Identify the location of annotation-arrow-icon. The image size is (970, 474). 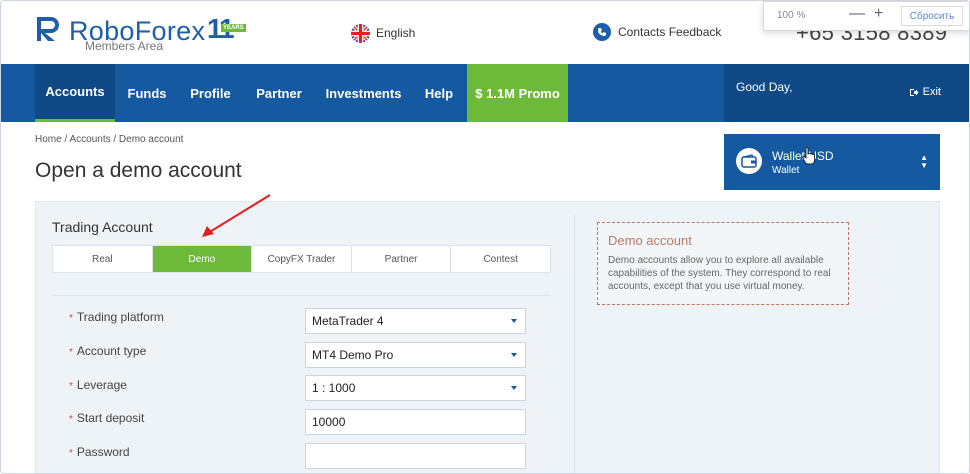
(236, 215).